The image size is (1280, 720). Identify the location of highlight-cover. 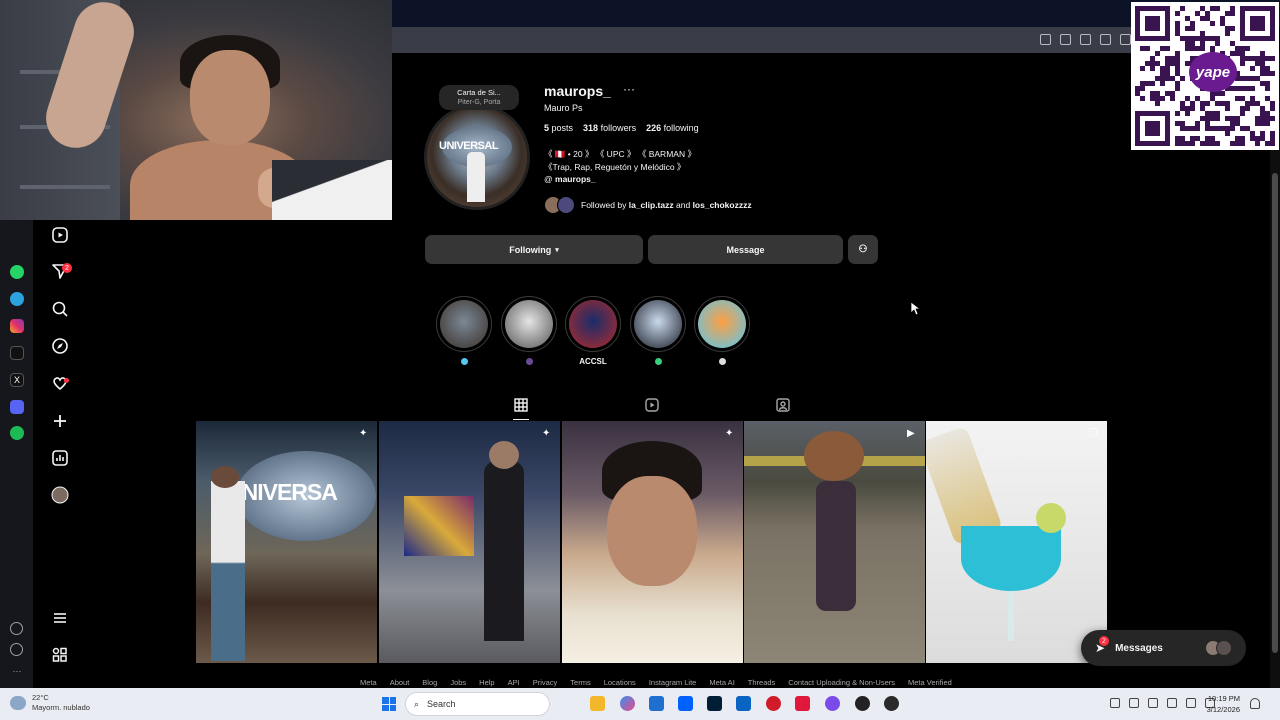
(722, 324).